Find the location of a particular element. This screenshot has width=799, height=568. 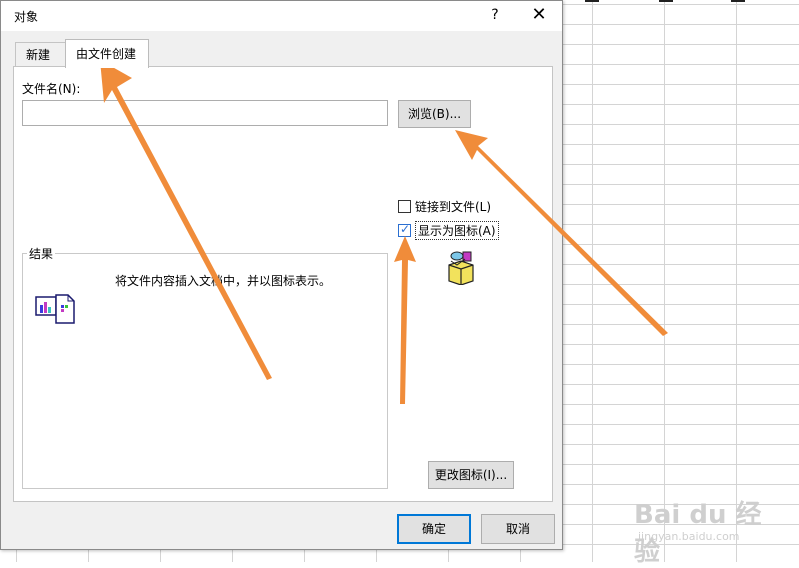

display-as-icon-option: ✓ 显示为图标(A) is located at coordinates (448, 230).